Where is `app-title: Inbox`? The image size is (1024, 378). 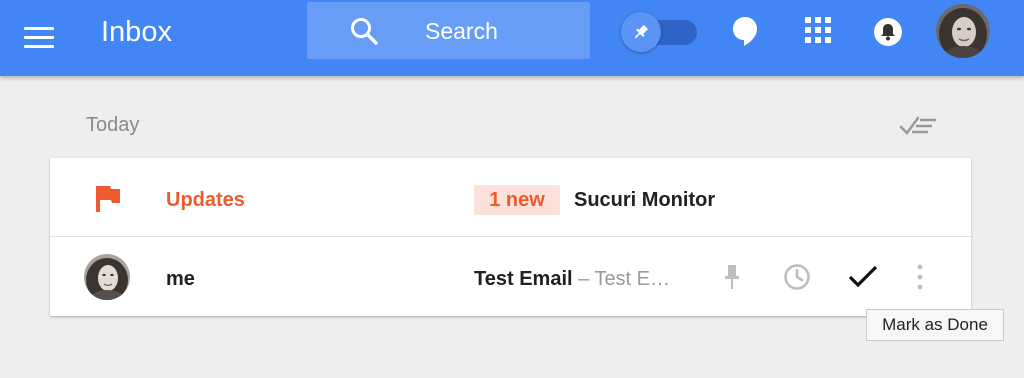 app-title: Inbox is located at coordinates (136, 32).